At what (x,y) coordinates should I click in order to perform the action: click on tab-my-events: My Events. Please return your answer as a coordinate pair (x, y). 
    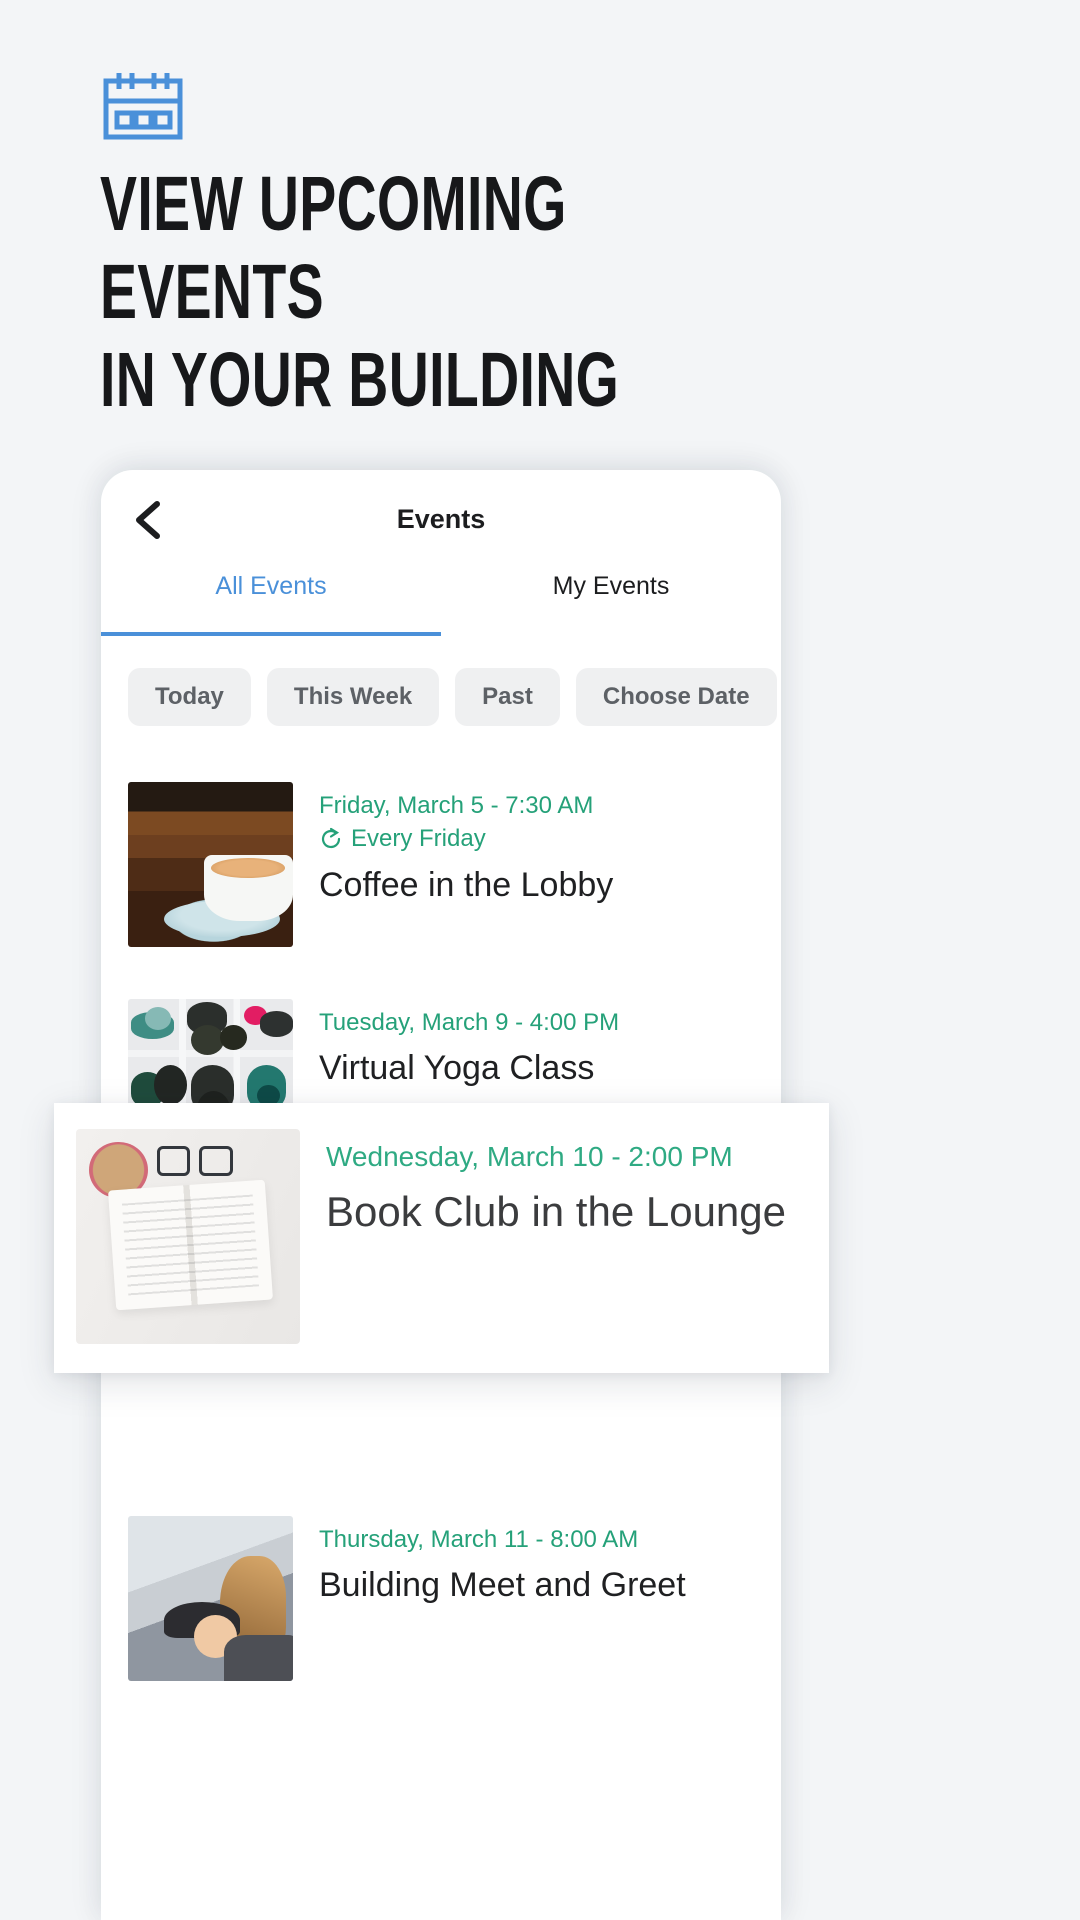
    Looking at the image, I should click on (611, 601).